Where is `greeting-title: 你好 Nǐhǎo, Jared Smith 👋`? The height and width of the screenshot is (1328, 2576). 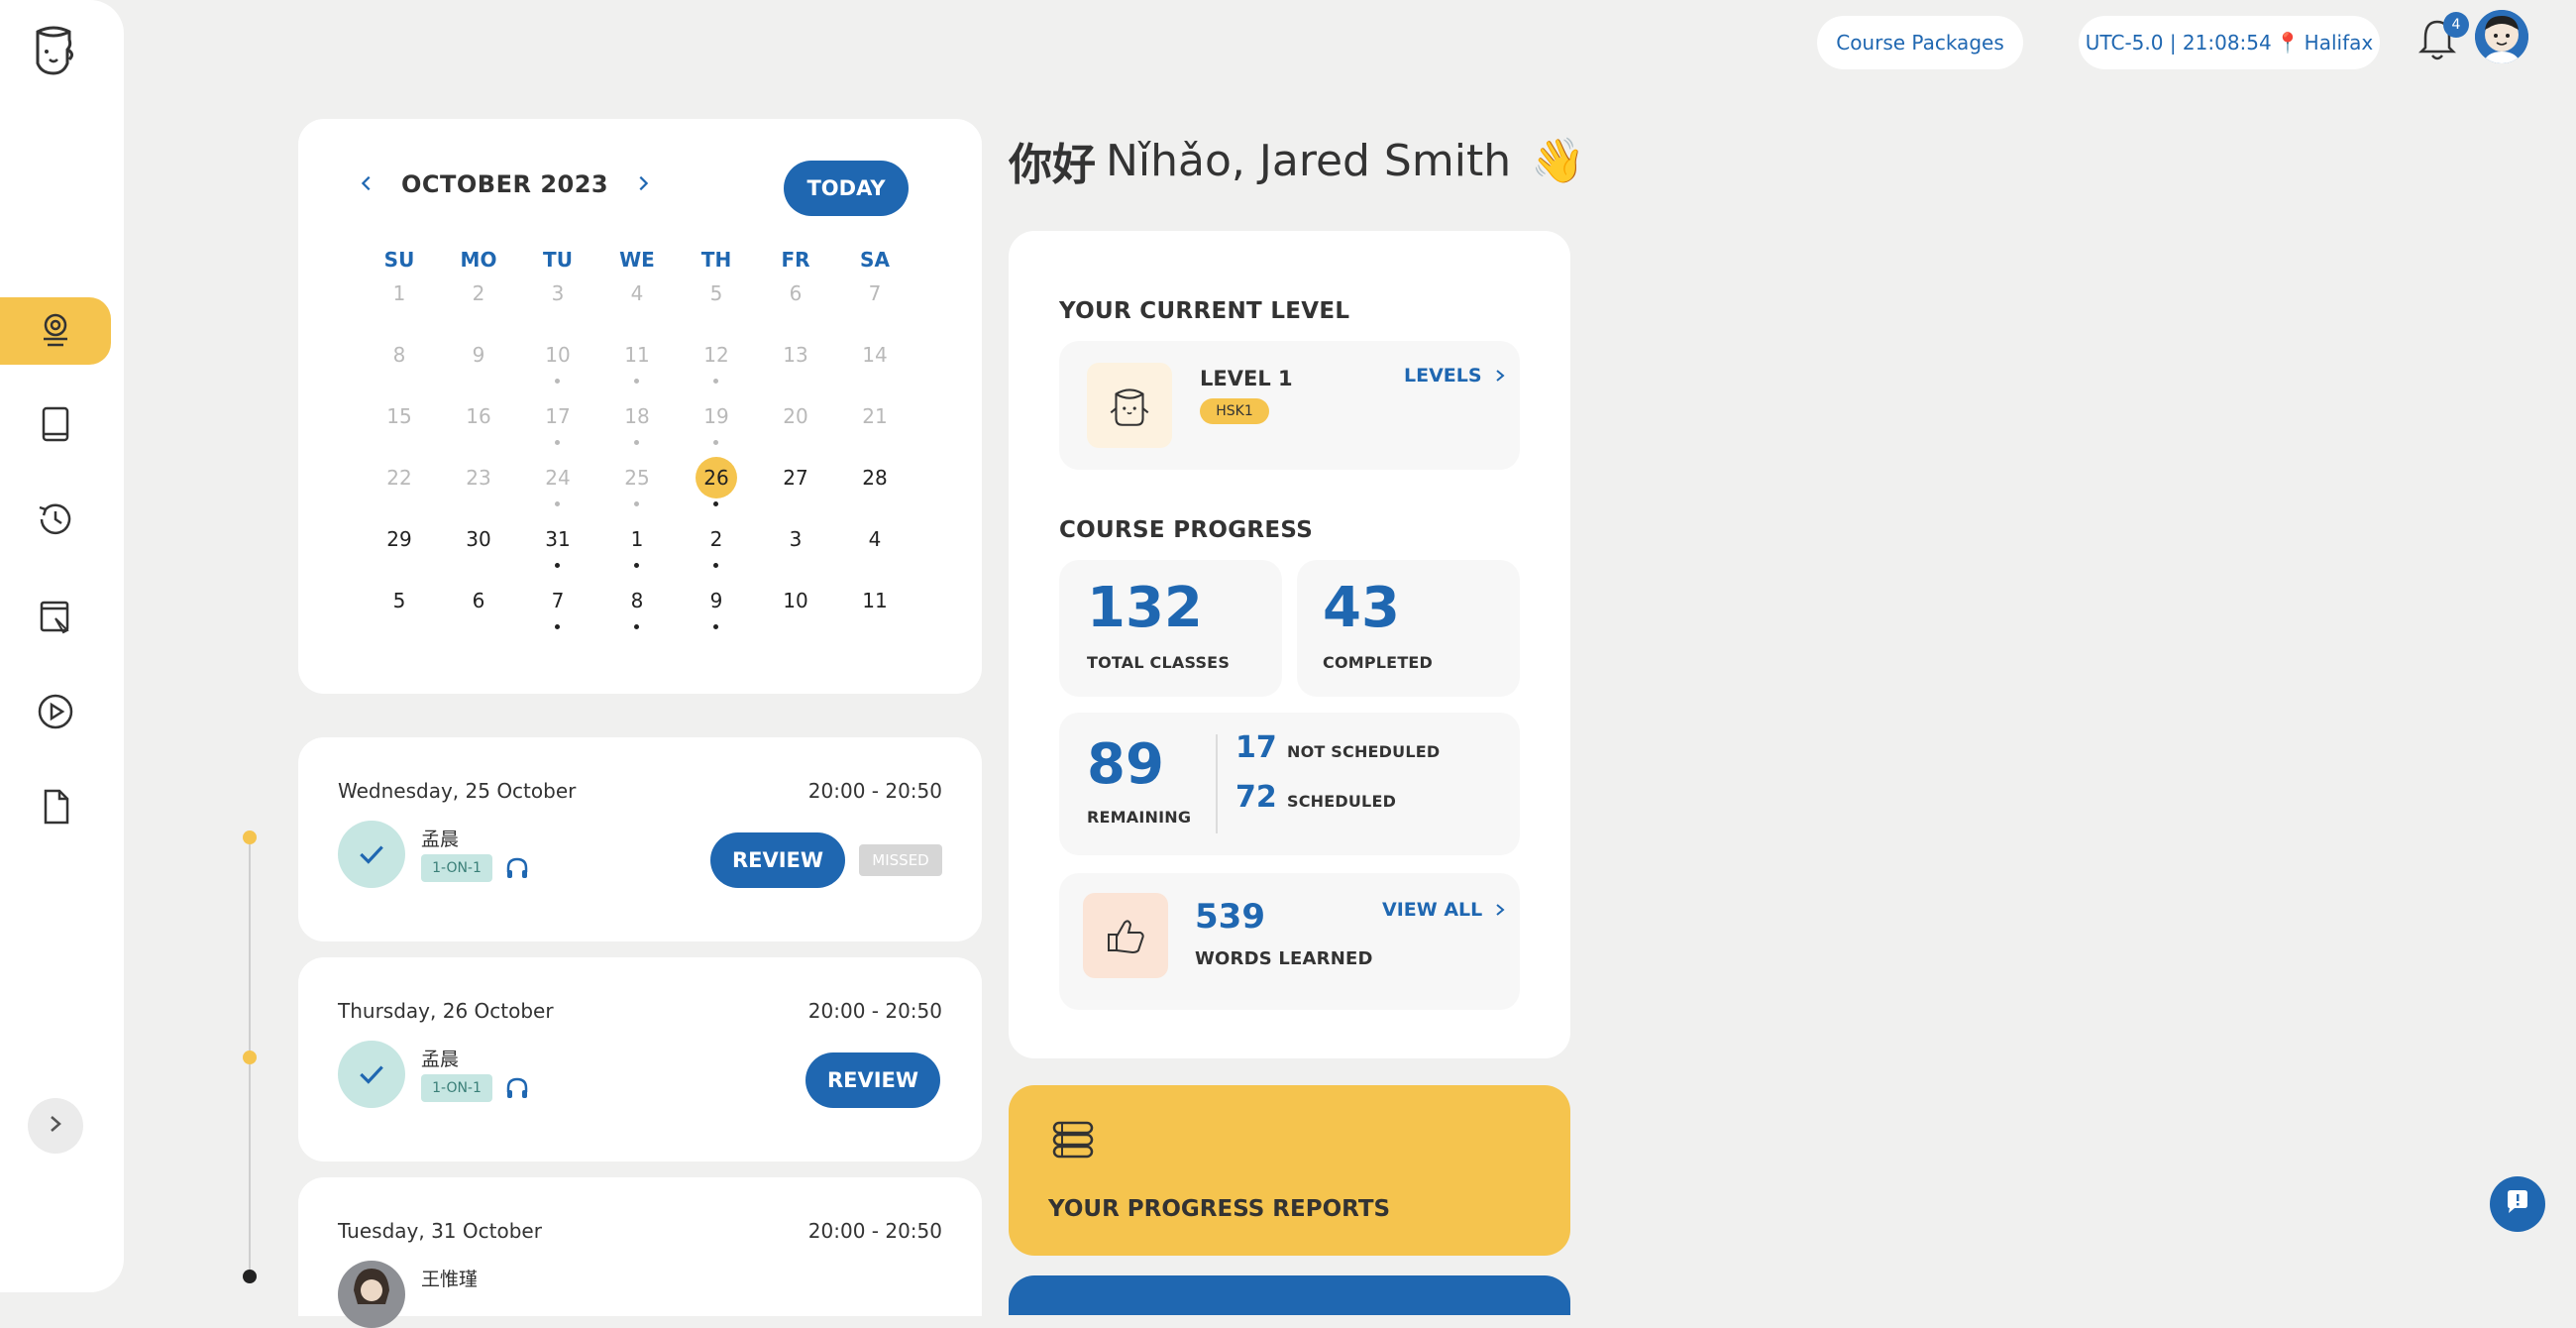 greeting-title: 你好 Nǐhǎo, Jared Smith 👋 is located at coordinates (1297, 160).